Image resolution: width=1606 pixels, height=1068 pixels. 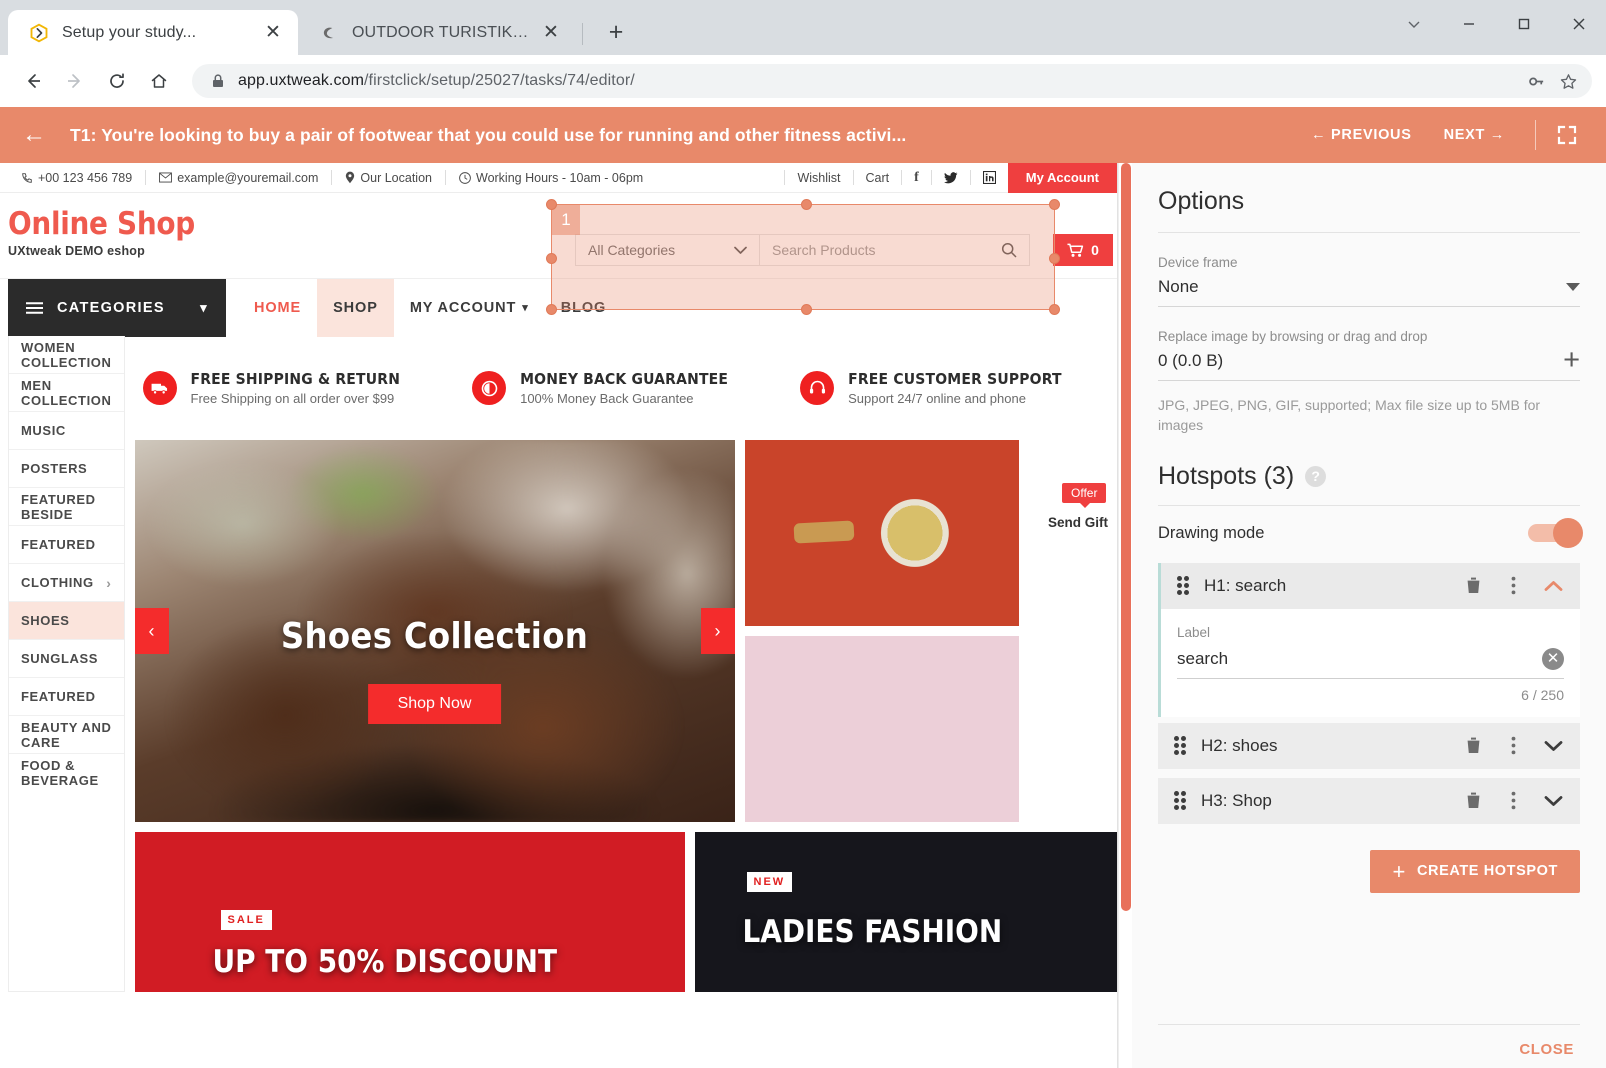 I want to click on device-frame-select: None, so click(x=1369, y=288).